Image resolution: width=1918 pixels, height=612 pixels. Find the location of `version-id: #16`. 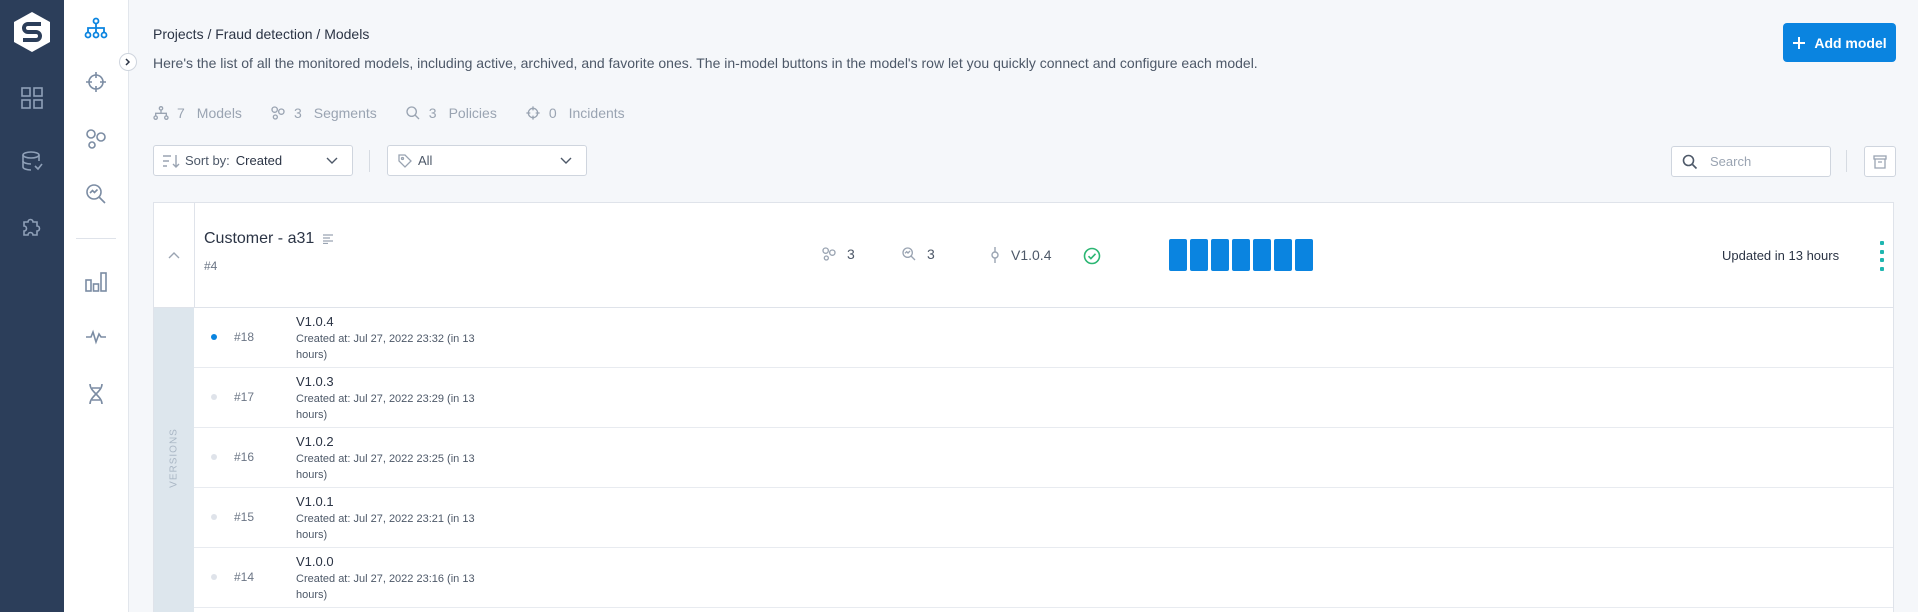

version-id: #16 is located at coordinates (244, 457).